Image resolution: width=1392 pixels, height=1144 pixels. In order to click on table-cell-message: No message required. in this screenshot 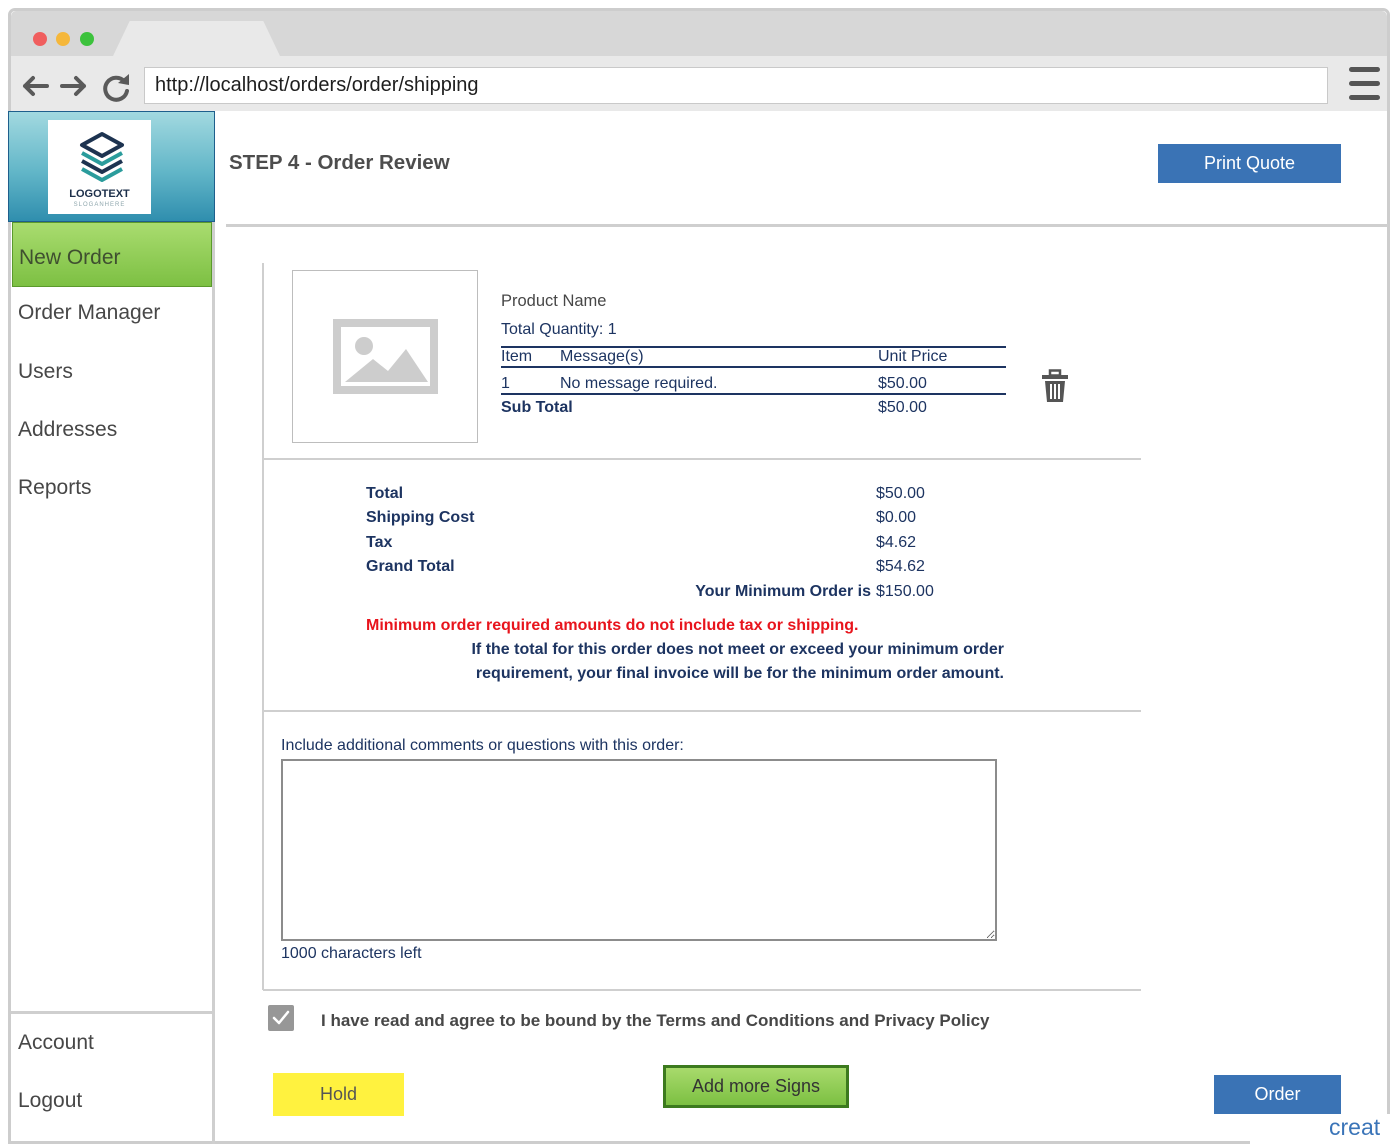, I will do `click(639, 383)`.